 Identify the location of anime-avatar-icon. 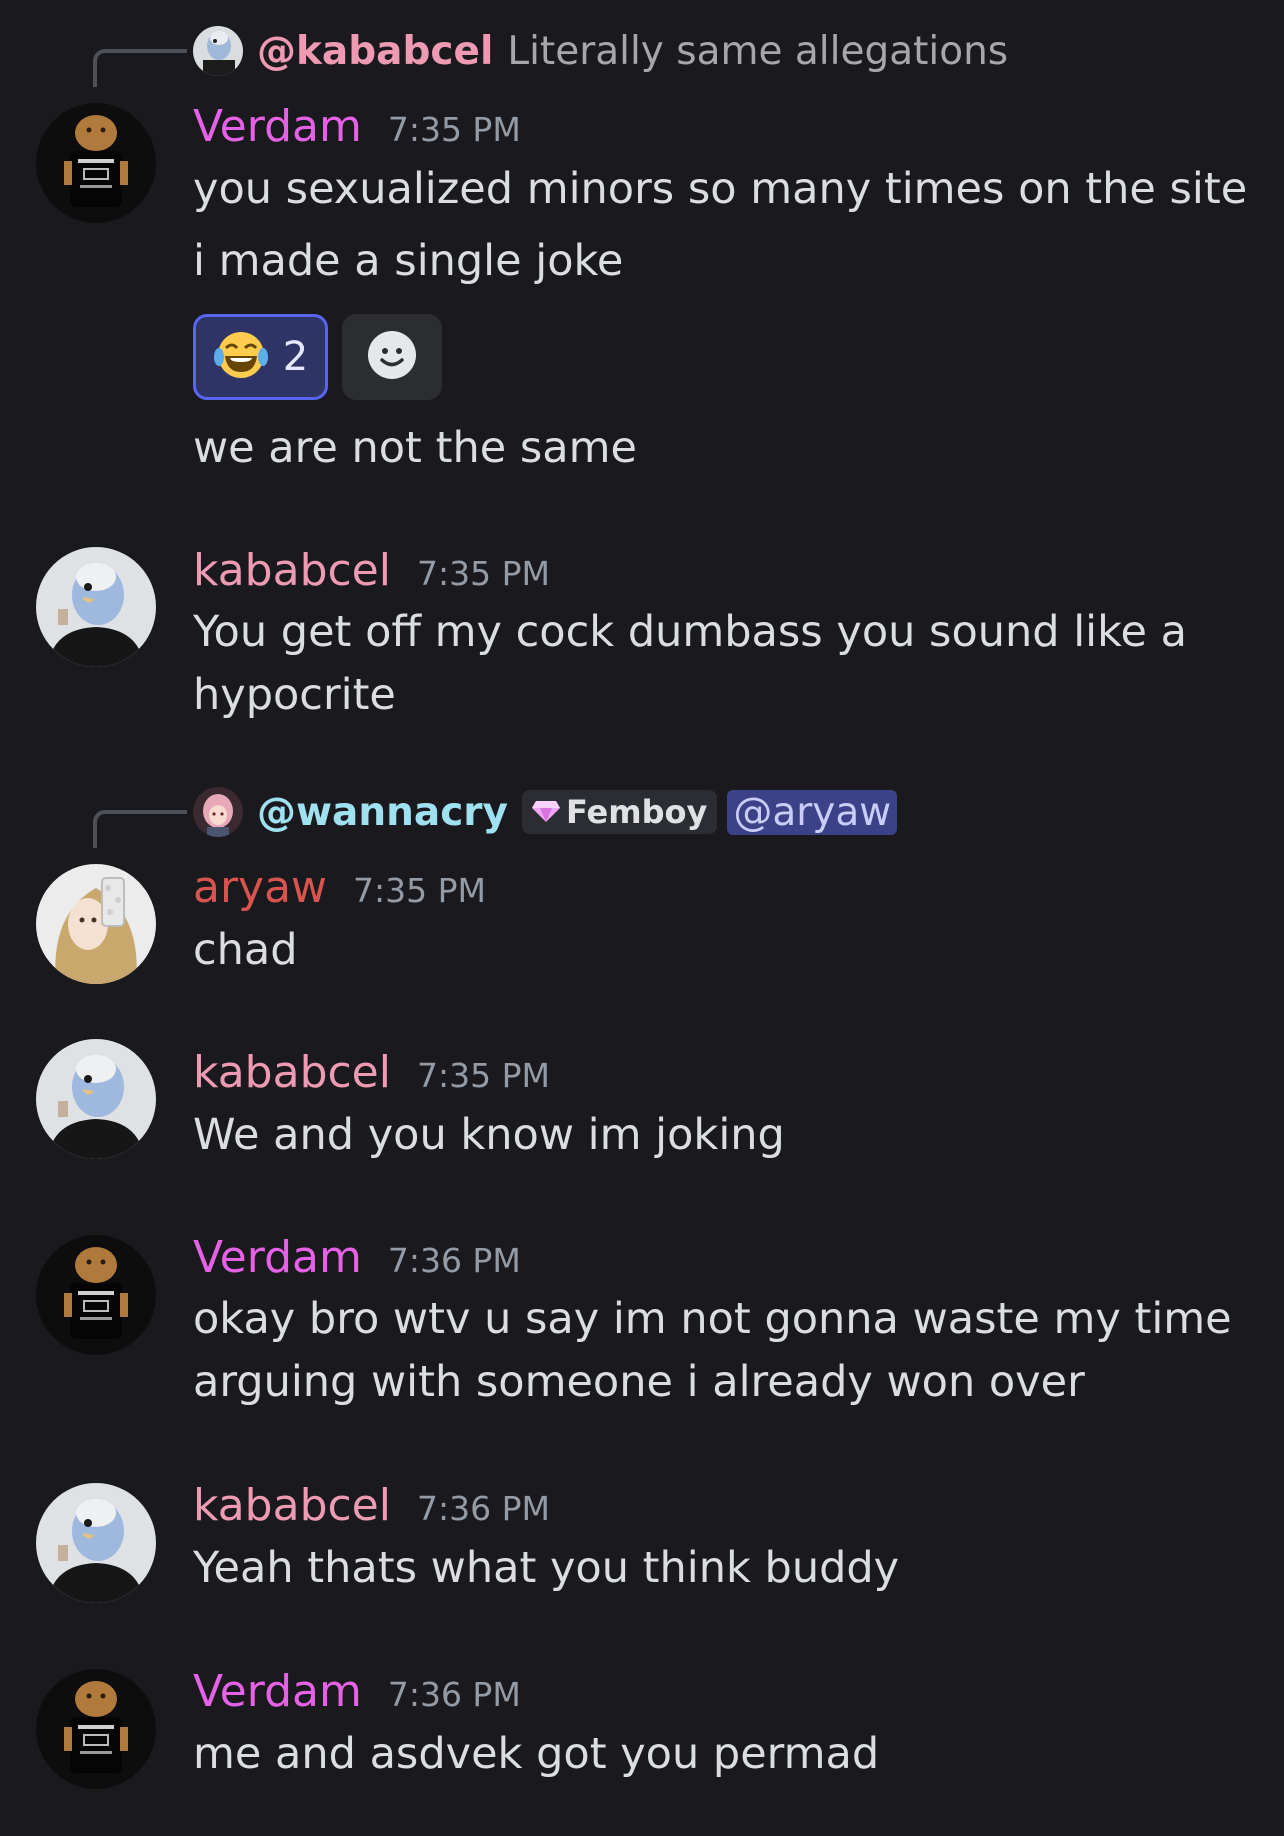
(218, 812).